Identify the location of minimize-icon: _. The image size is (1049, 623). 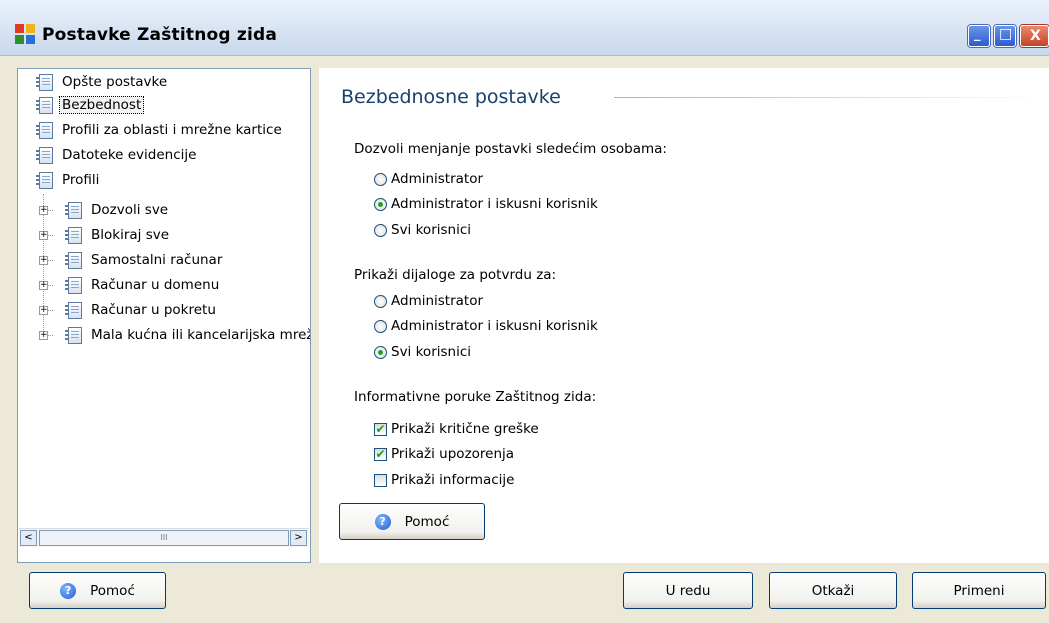
(977, 34).